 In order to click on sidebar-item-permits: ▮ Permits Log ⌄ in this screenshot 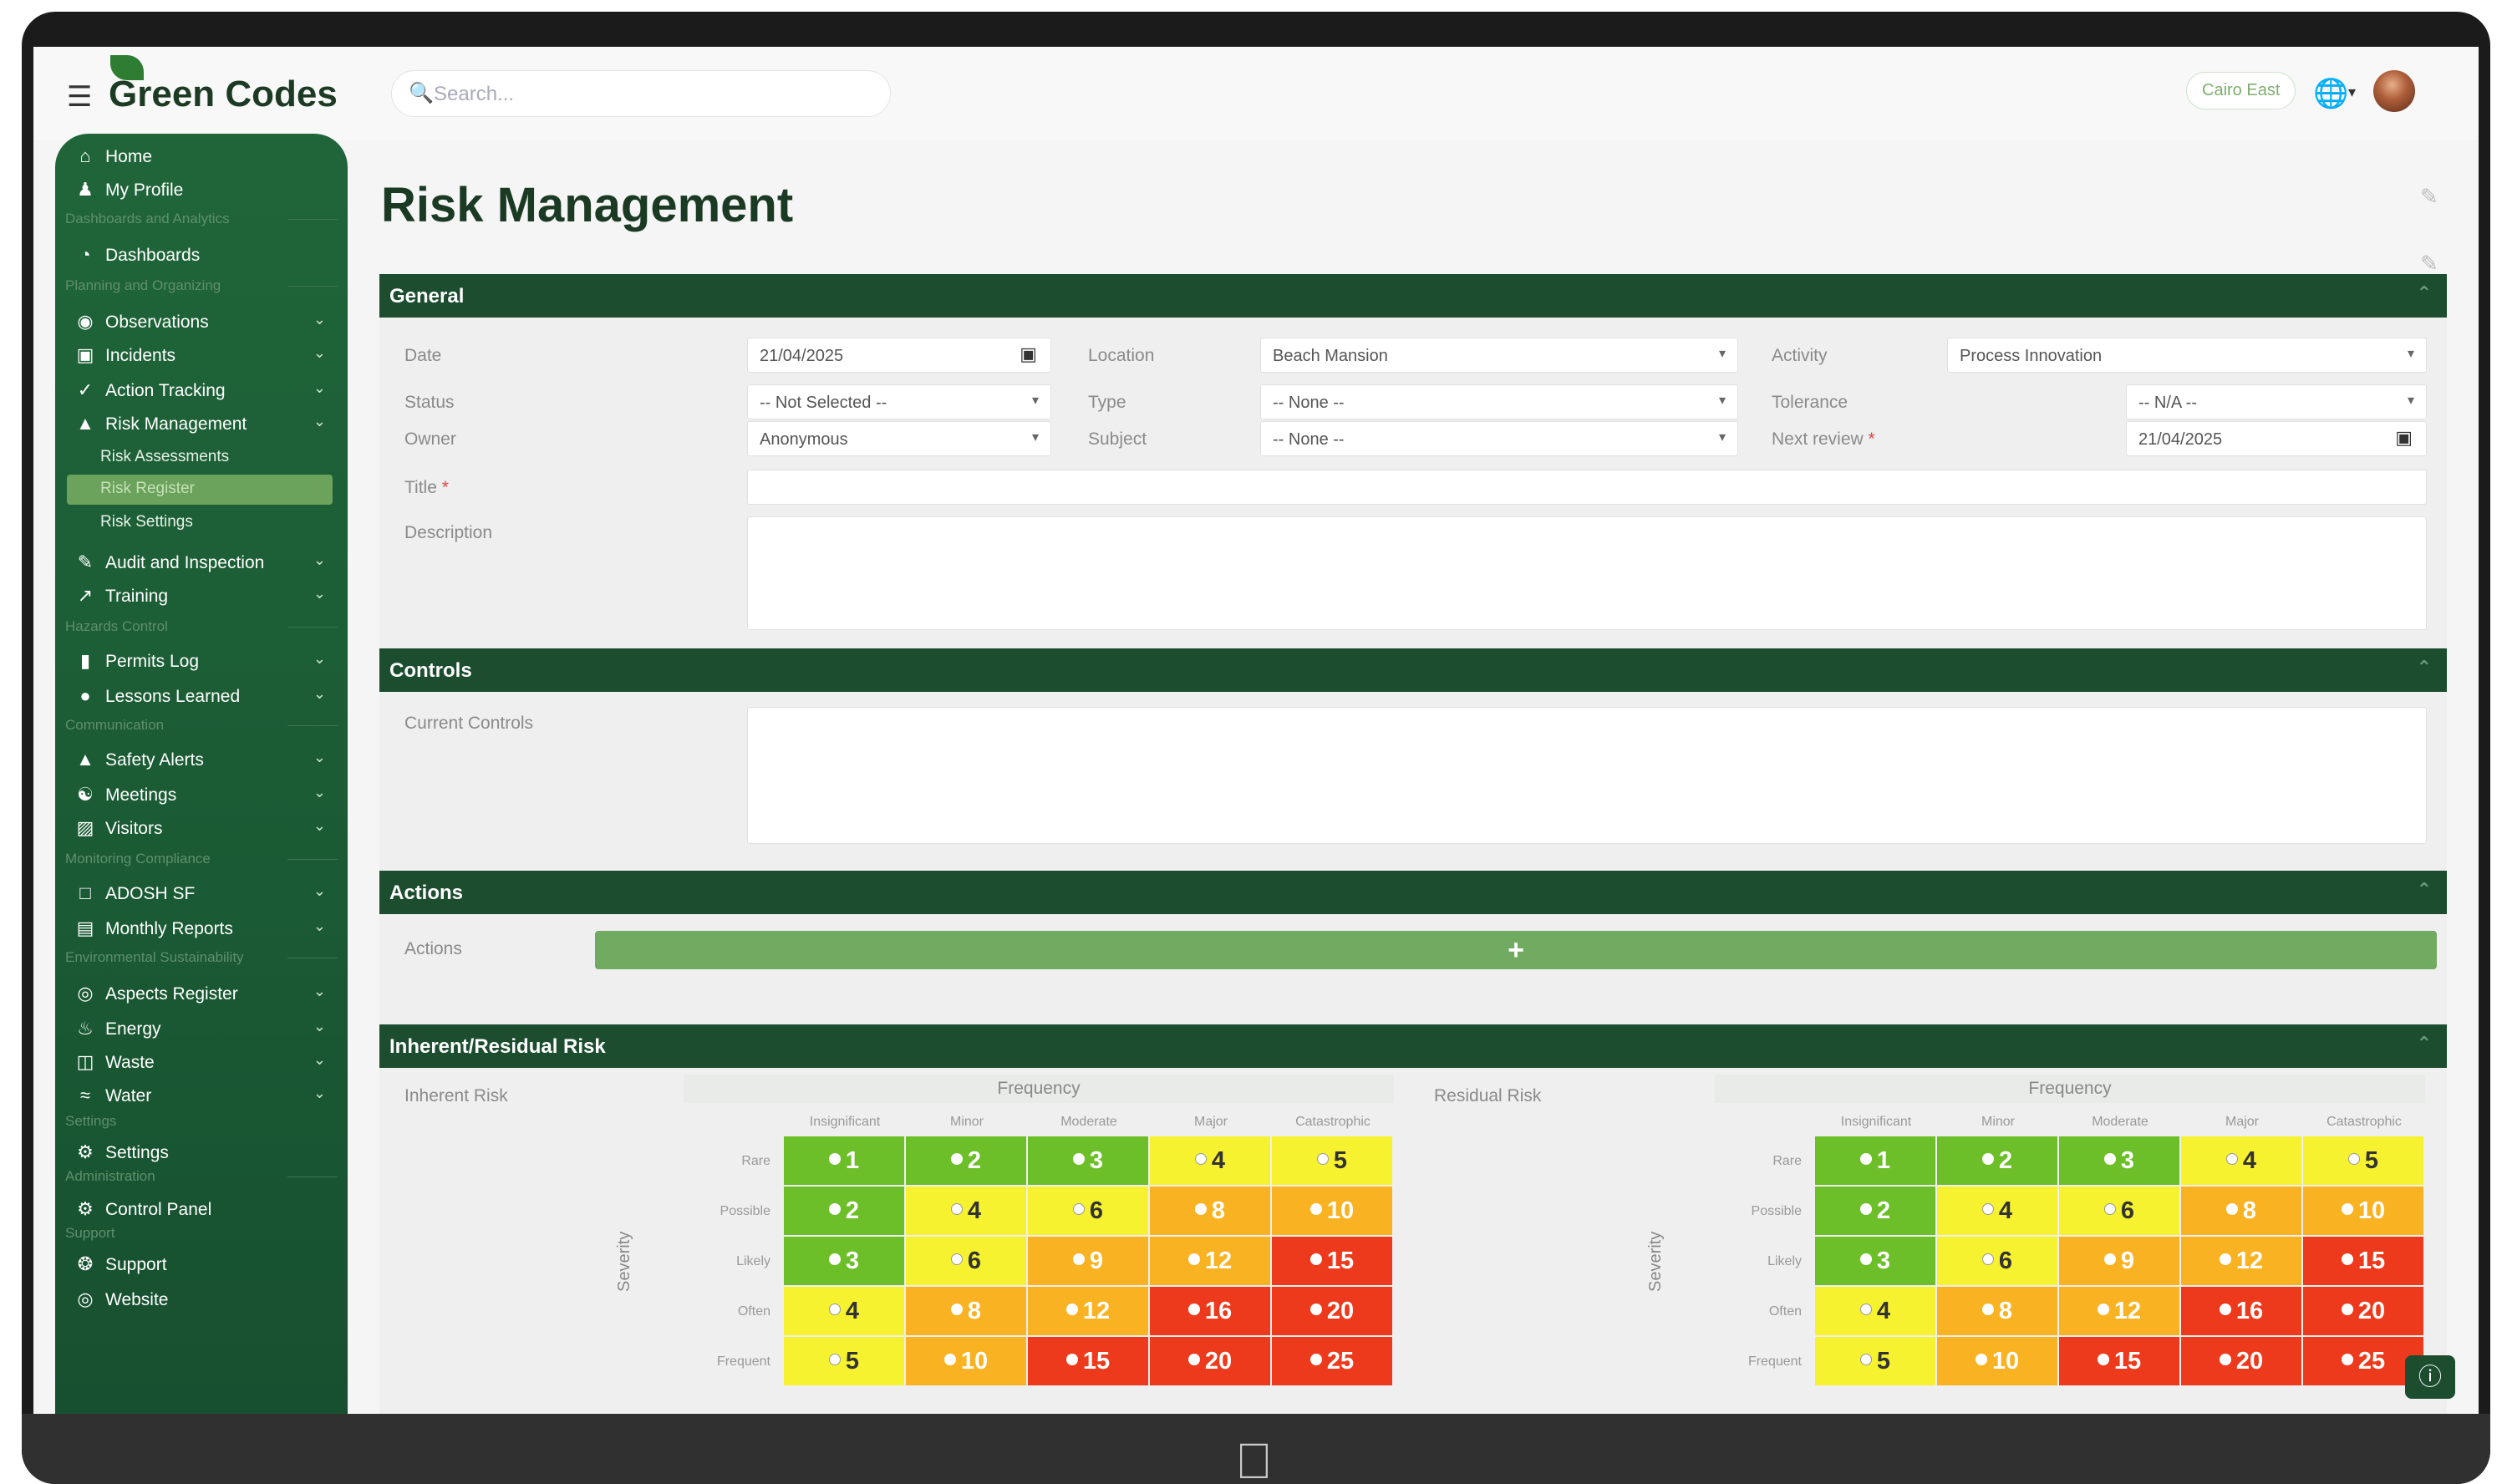, I will do `click(201, 662)`.